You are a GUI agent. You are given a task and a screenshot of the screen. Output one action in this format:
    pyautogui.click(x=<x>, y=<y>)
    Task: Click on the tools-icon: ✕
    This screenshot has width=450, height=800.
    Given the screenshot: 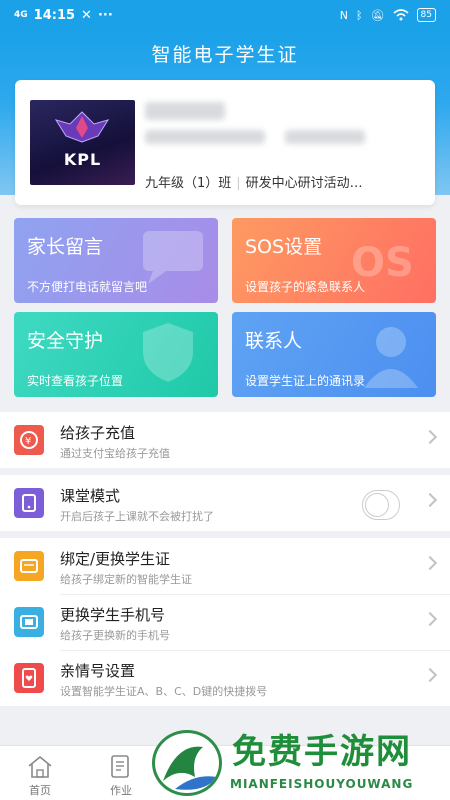 What is the action you would take?
    pyautogui.click(x=86, y=15)
    